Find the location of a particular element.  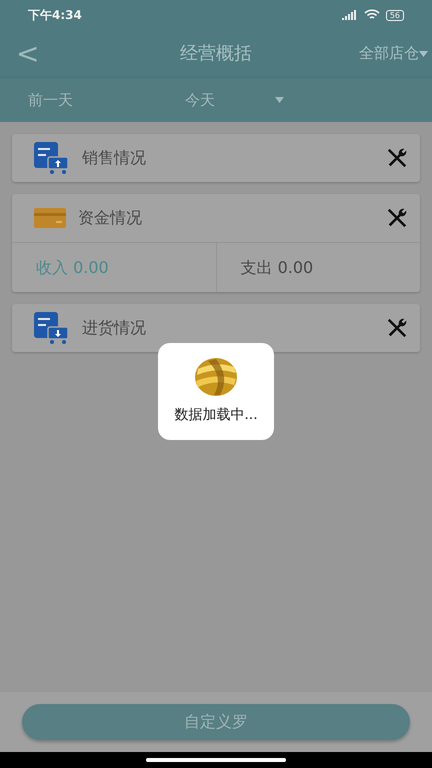

signal-icon is located at coordinates (350, 15).